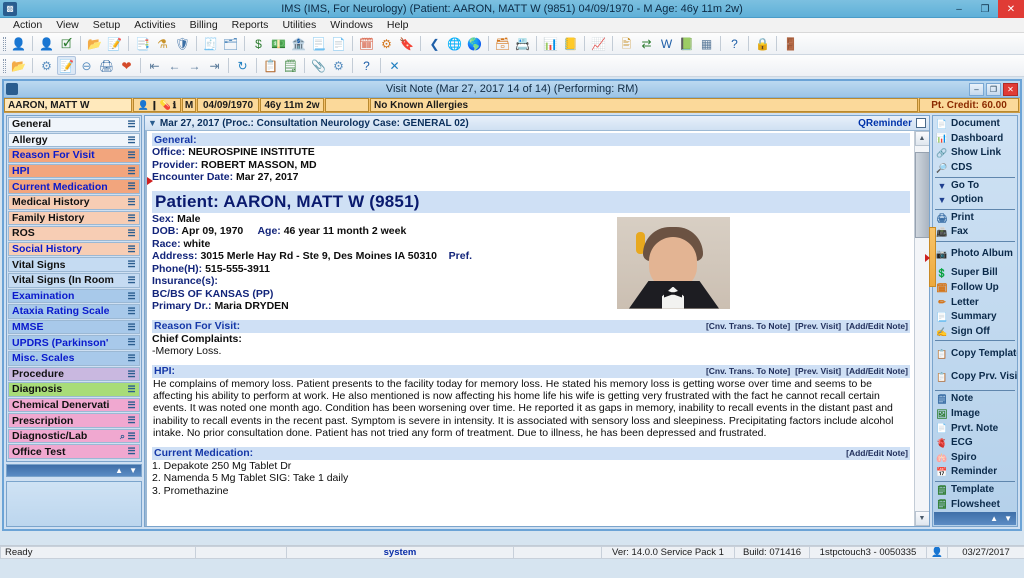 This screenshot has height=578, width=1024. Describe the element at coordinates (298, 43) in the screenshot. I see `ledger-icon: 🏦` at that location.